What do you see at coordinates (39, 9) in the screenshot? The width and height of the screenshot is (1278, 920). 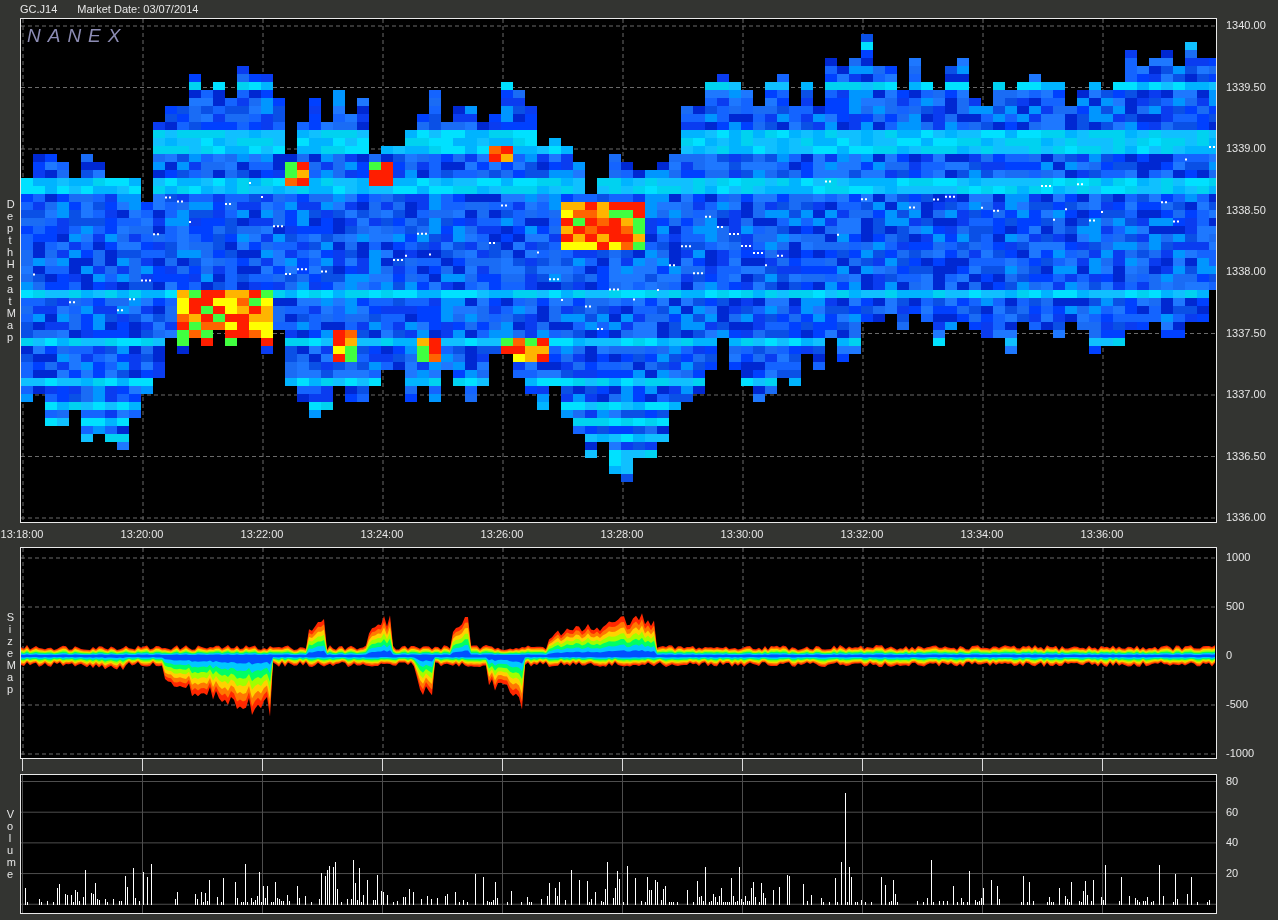 I see `symbol-label: GC.J14` at bounding box center [39, 9].